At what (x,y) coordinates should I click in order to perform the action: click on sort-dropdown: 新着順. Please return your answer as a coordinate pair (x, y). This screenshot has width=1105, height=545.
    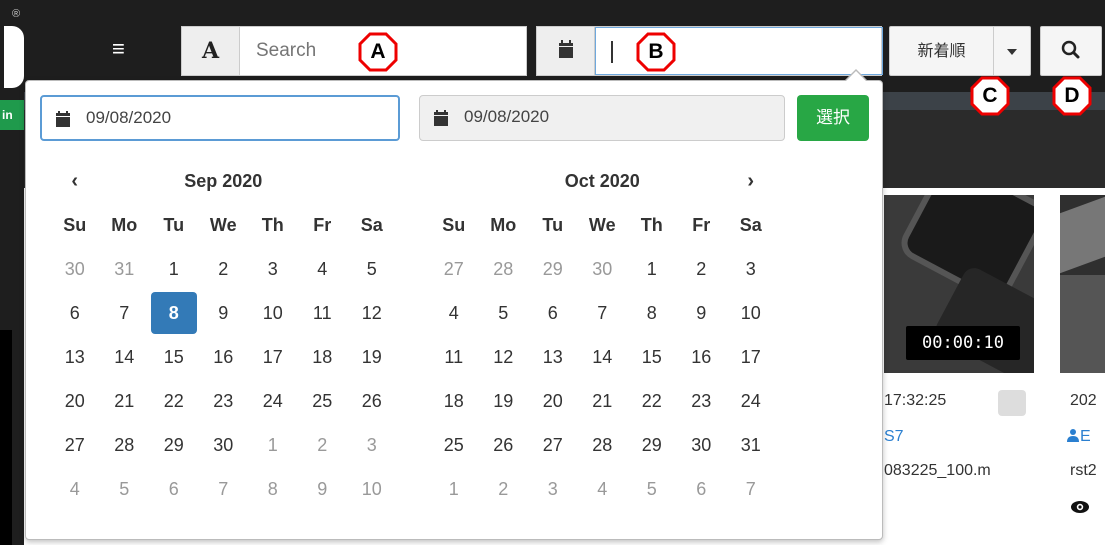
    Looking at the image, I should click on (960, 51).